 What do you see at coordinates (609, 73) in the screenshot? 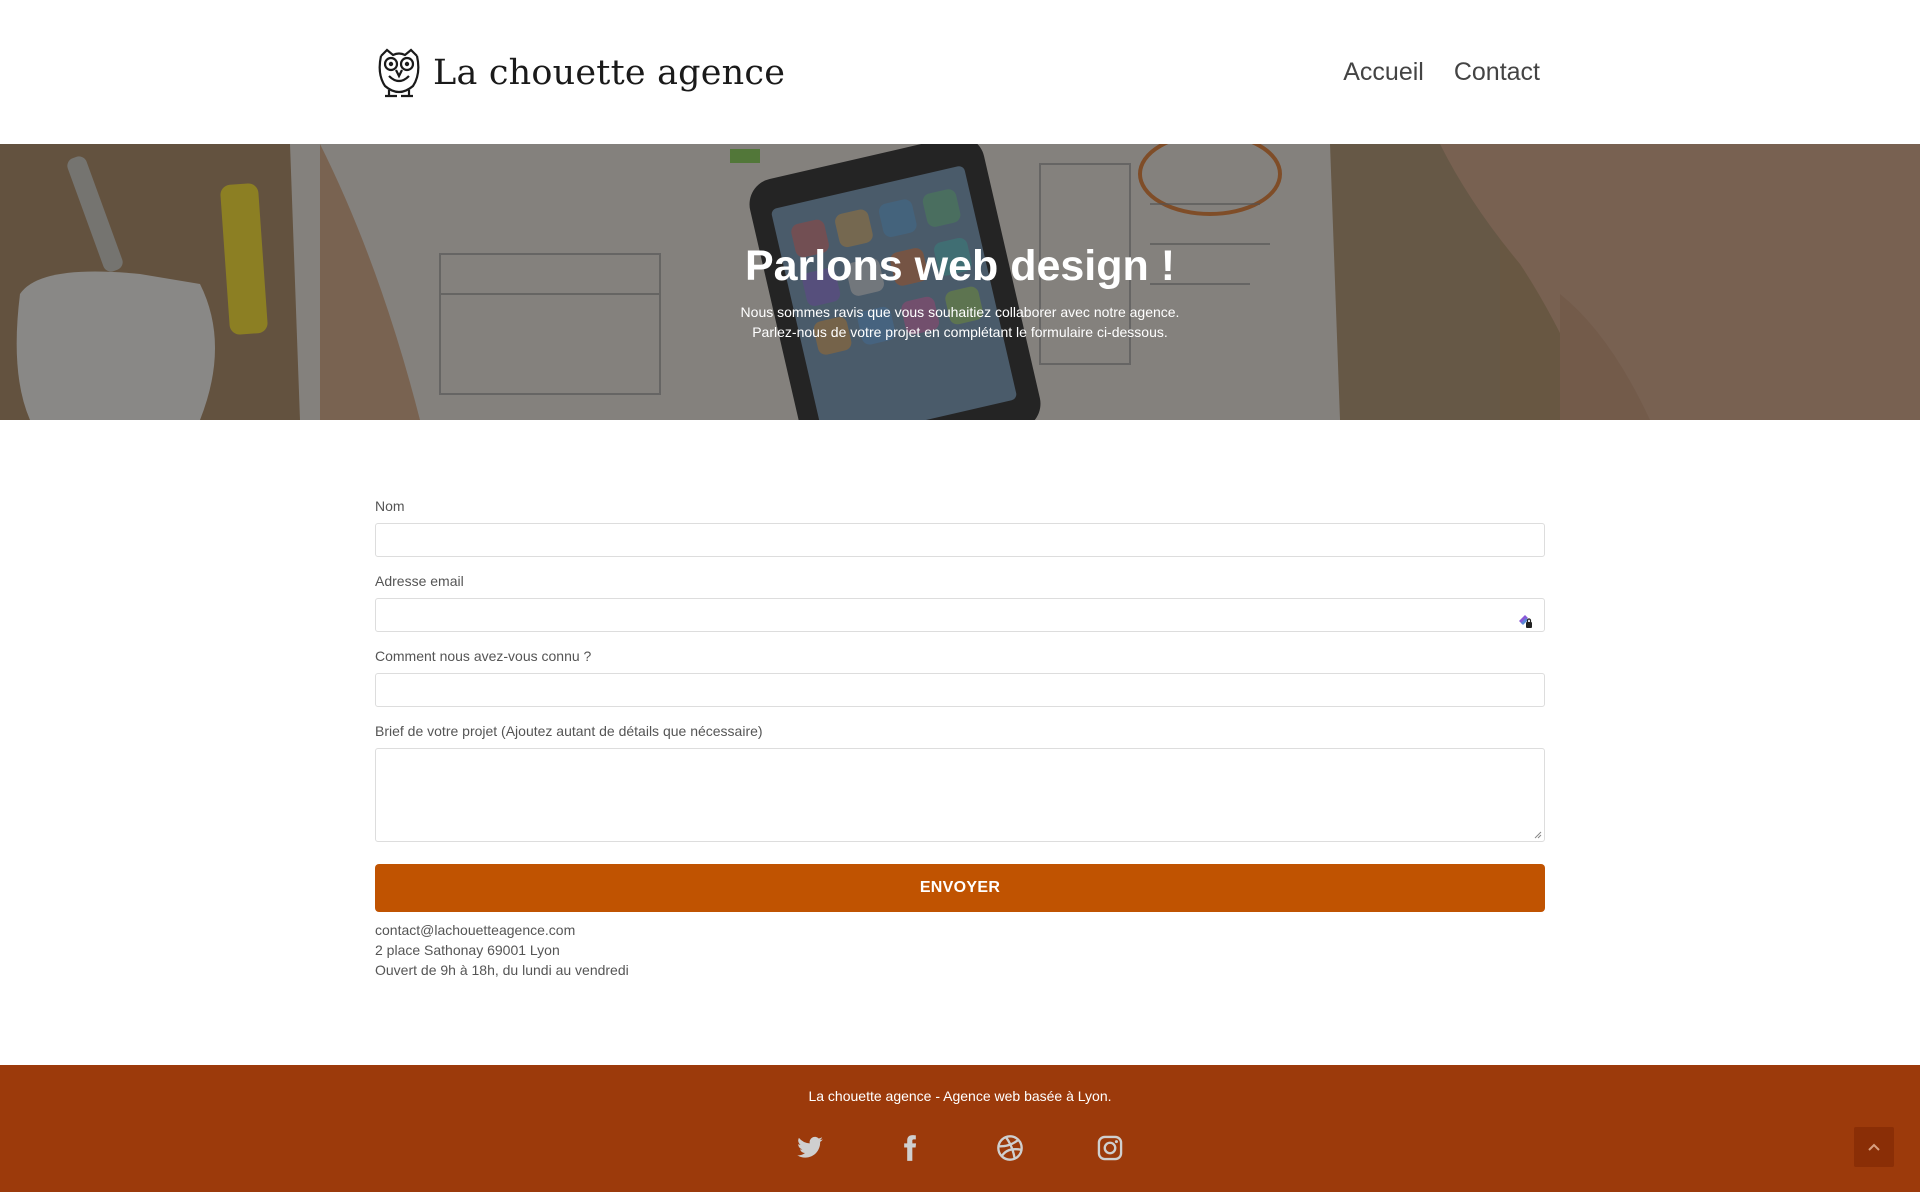
I see `brand-name: La chouette agence` at bounding box center [609, 73].